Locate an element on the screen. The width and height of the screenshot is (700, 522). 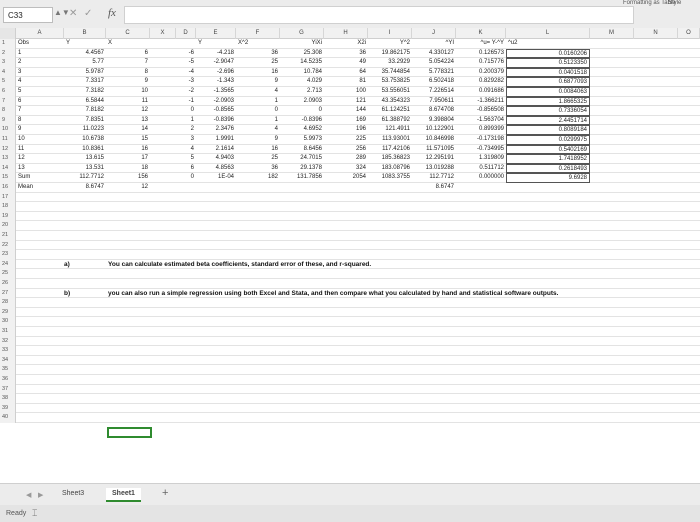
cell-y: 7.3317 is located at coordinates (85, 82).